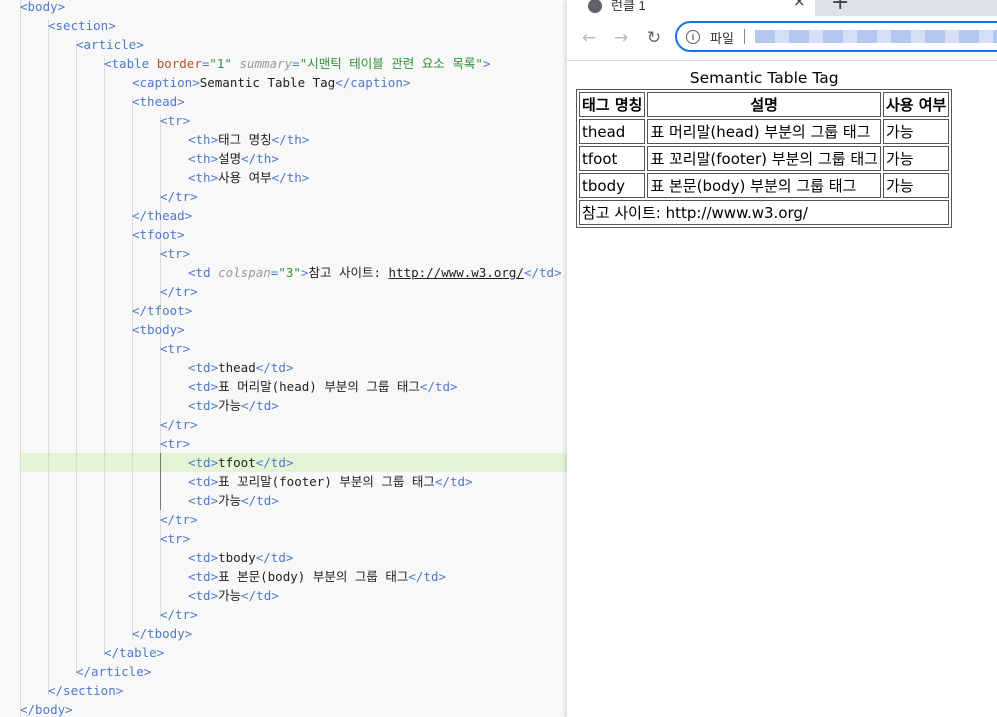 This screenshot has width=997, height=717. I want to click on table-head: 태그 명칭 설명 사용 여부, so click(764, 104).